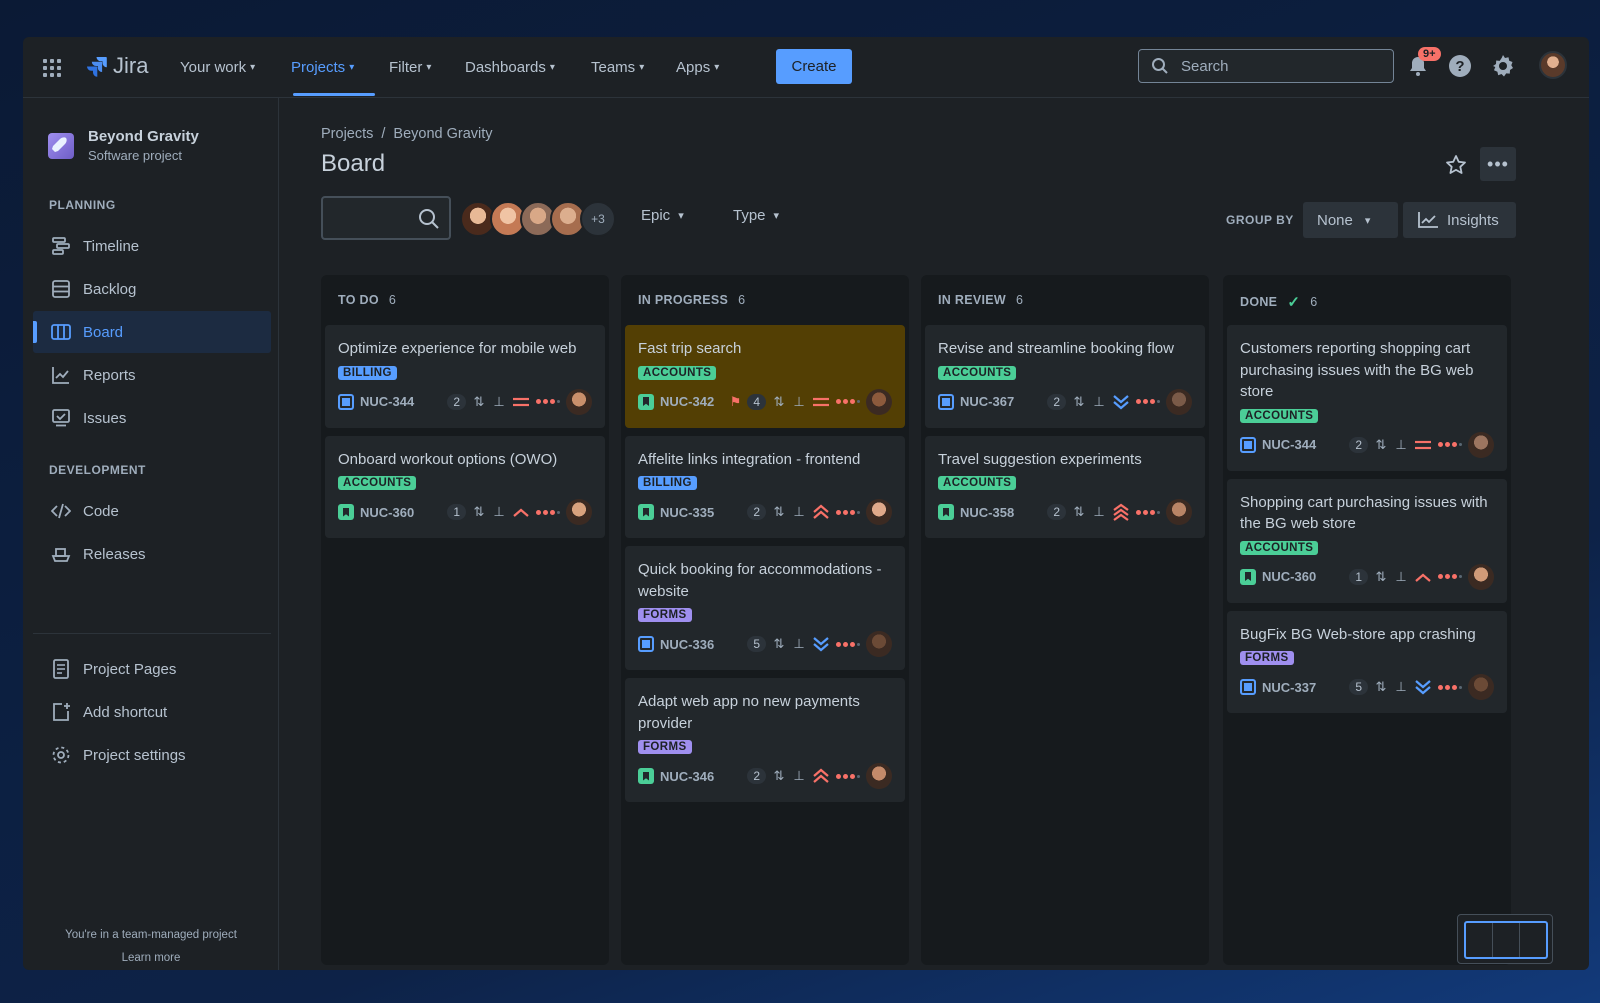 The height and width of the screenshot is (1003, 1600). What do you see at coordinates (61, 418) in the screenshot?
I see `issues-icon` at bounding box center [61, 418].